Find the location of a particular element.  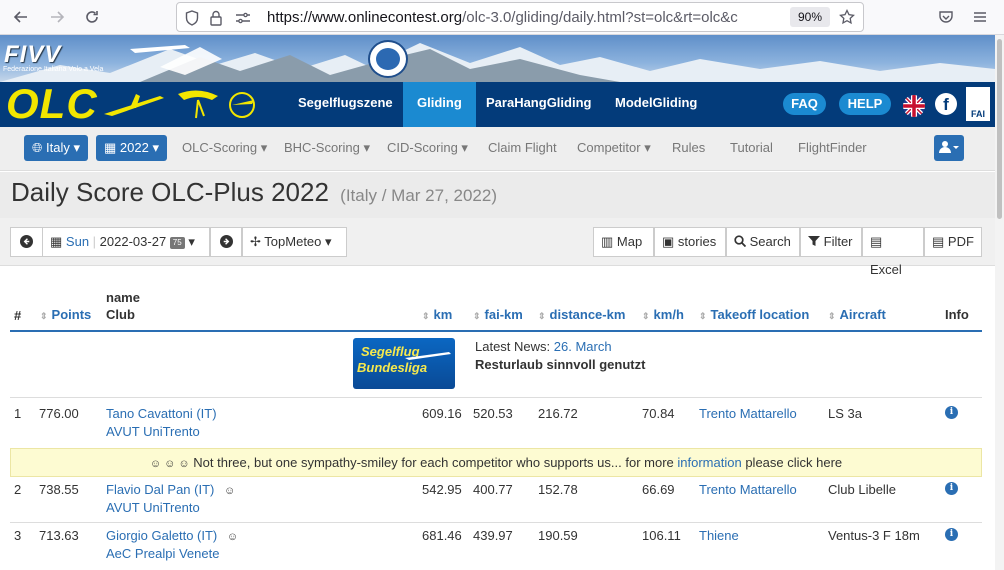

col-kmh-label: km/h is located at coordinates (668, 314).